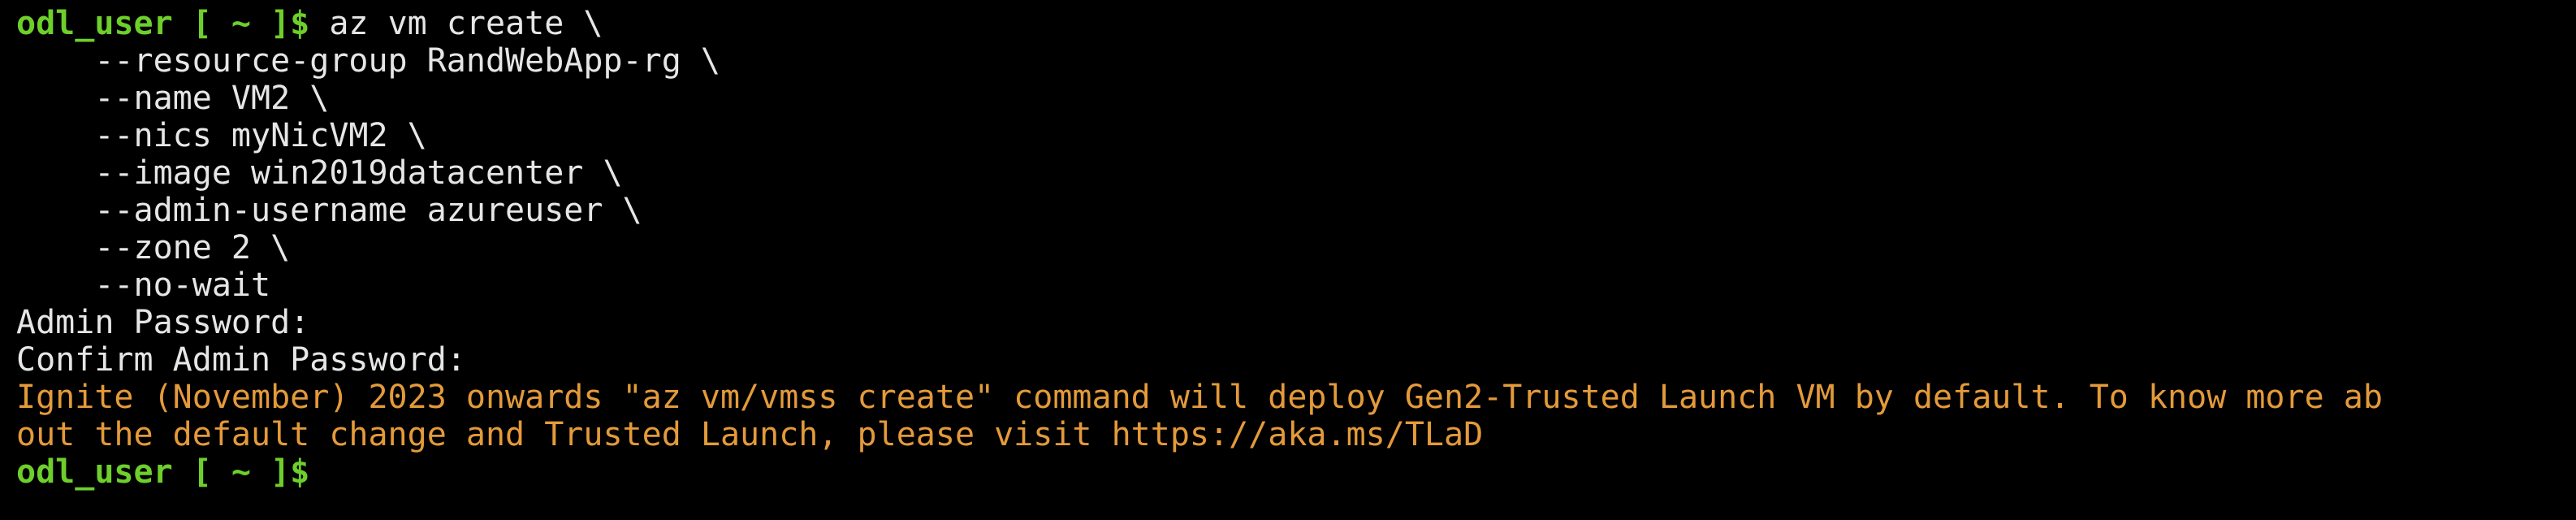  What do you see at coordinates (154, 248) in the screenshot?
I see `command-continuation-line: --zone 2 \` at bounding box center [154, 248].